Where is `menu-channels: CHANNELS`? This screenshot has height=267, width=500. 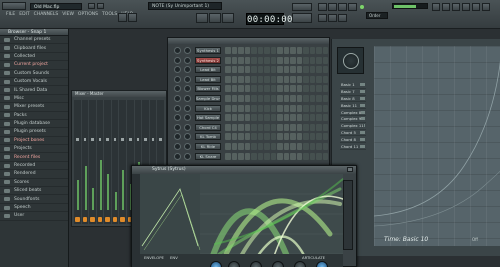 menu-channels: CHANNELS is located at coordinates (46, 14).